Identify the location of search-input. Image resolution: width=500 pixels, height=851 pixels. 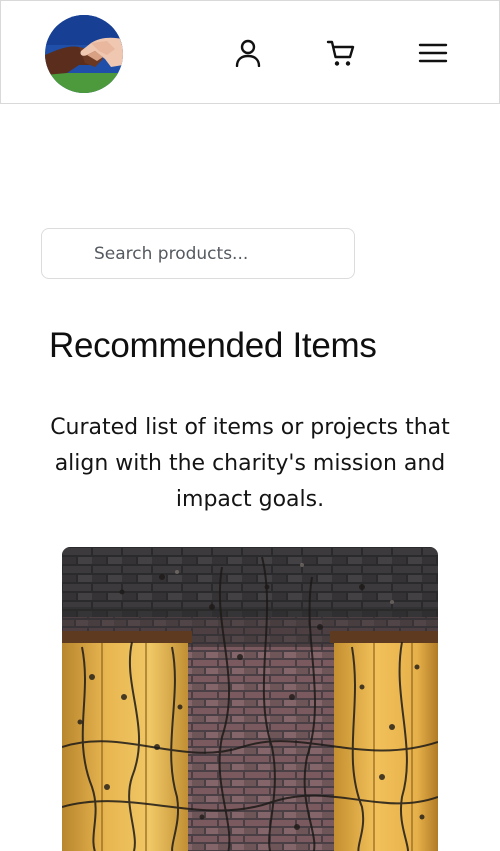
(198, 253).